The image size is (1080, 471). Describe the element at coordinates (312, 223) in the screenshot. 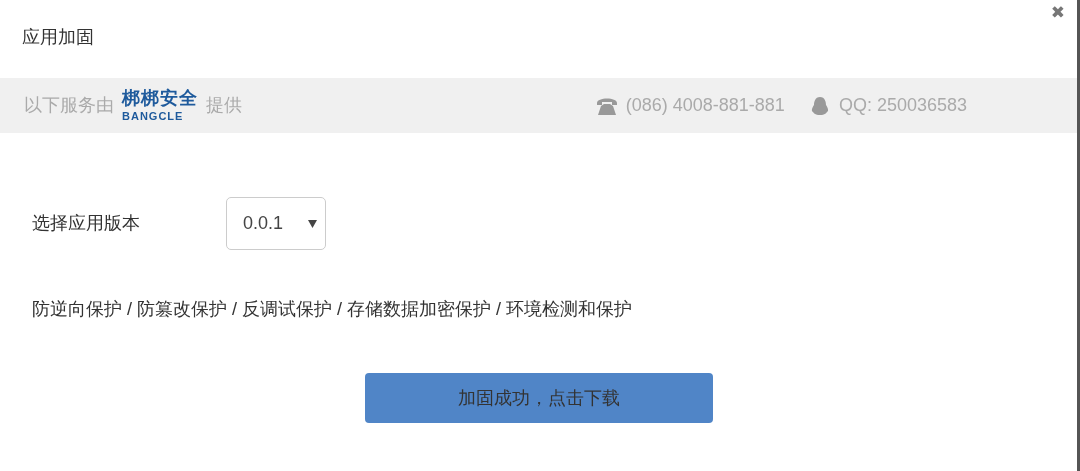

I see `caret-icon` at that location.